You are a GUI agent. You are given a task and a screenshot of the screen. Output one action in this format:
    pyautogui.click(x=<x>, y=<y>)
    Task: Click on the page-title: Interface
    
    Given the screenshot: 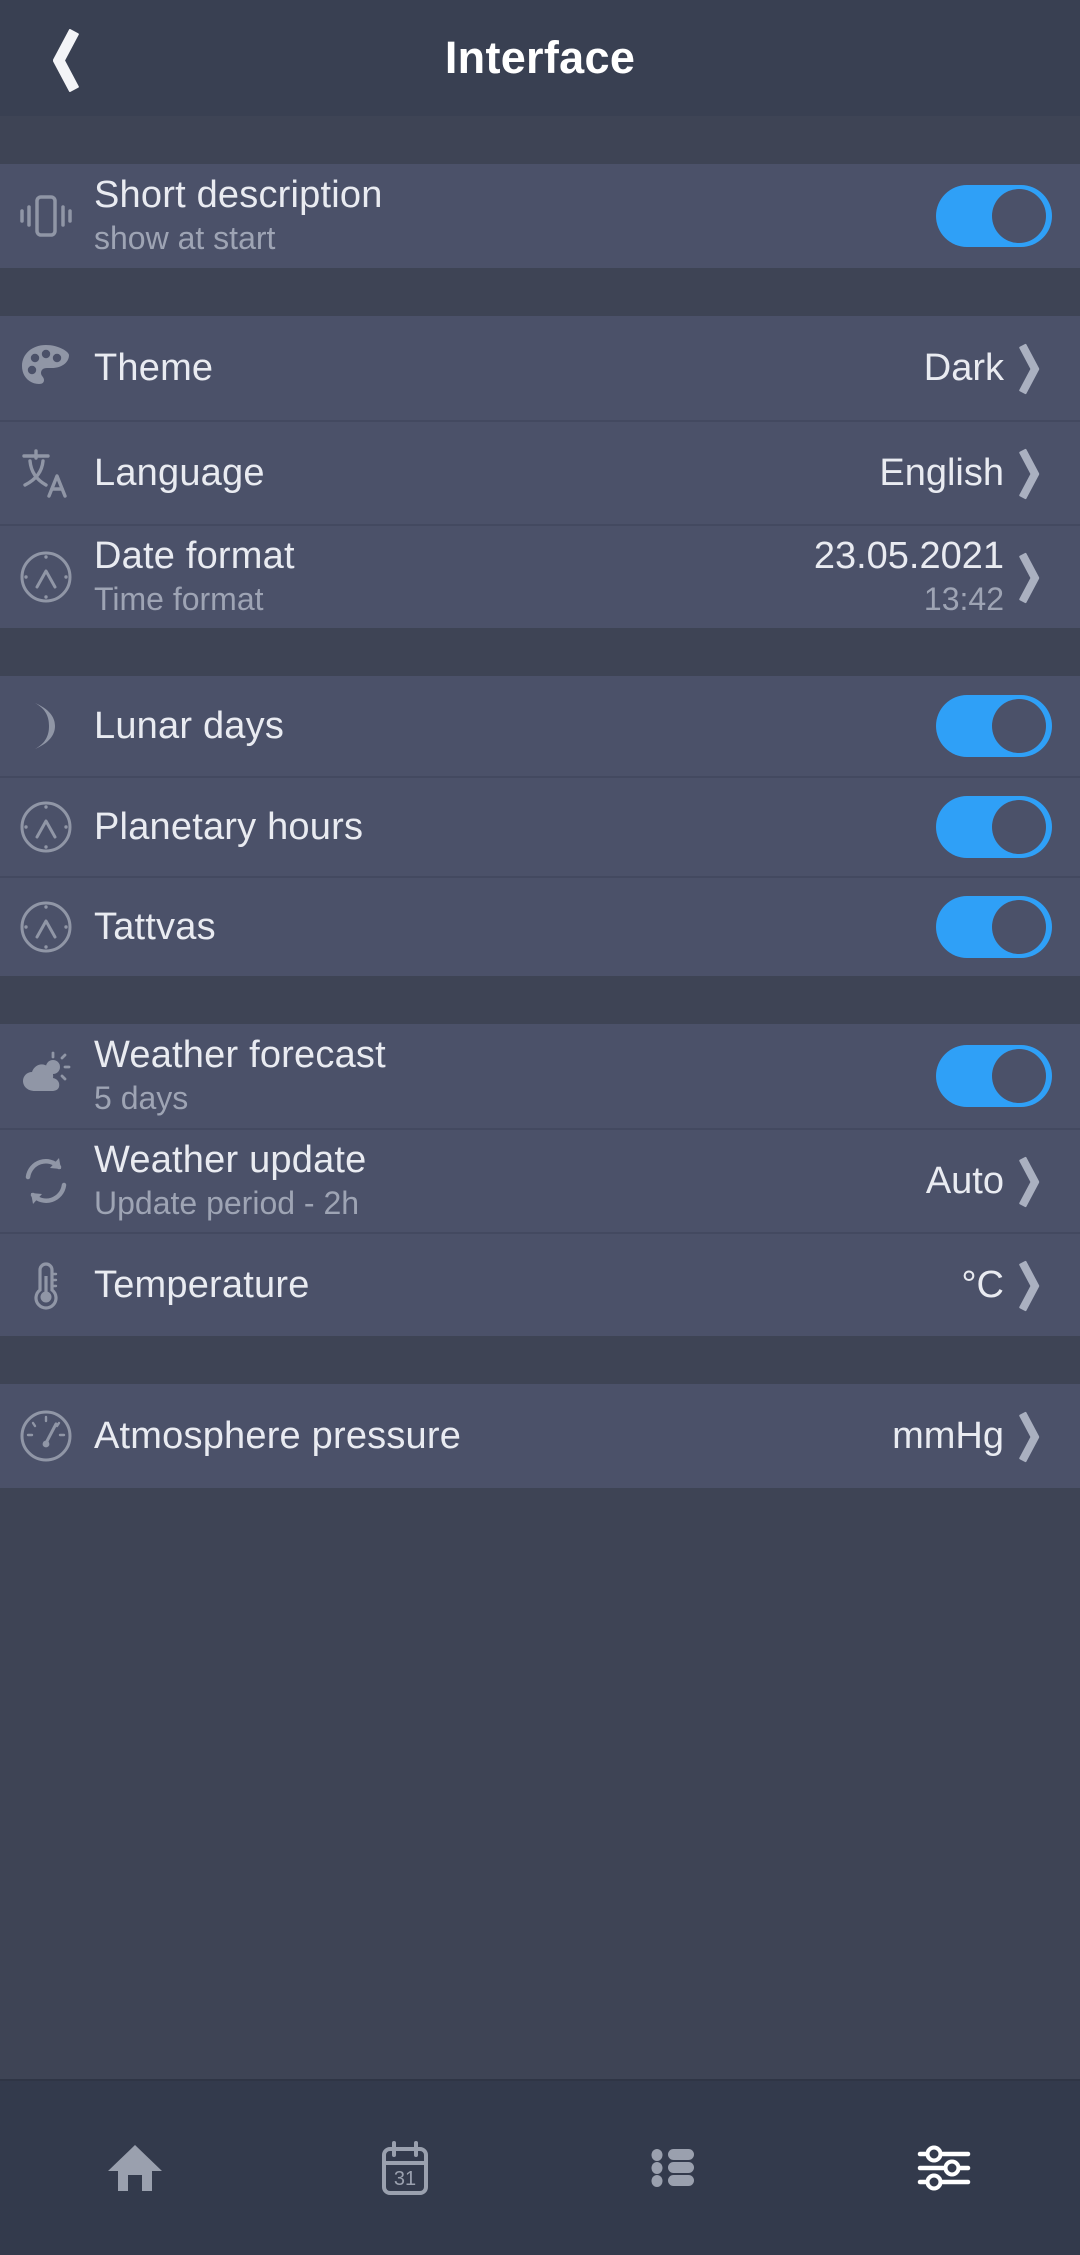 What is the action you would take?
    pyautogui.click(x=540, y=57)
    